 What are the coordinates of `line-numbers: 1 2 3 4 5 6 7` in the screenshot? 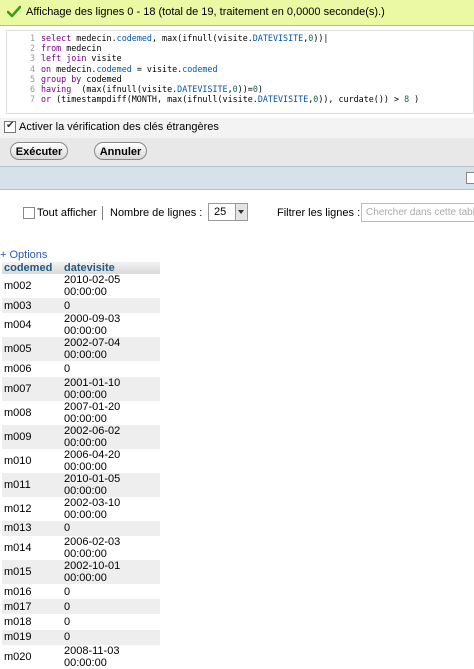 It's located at (21, 68).